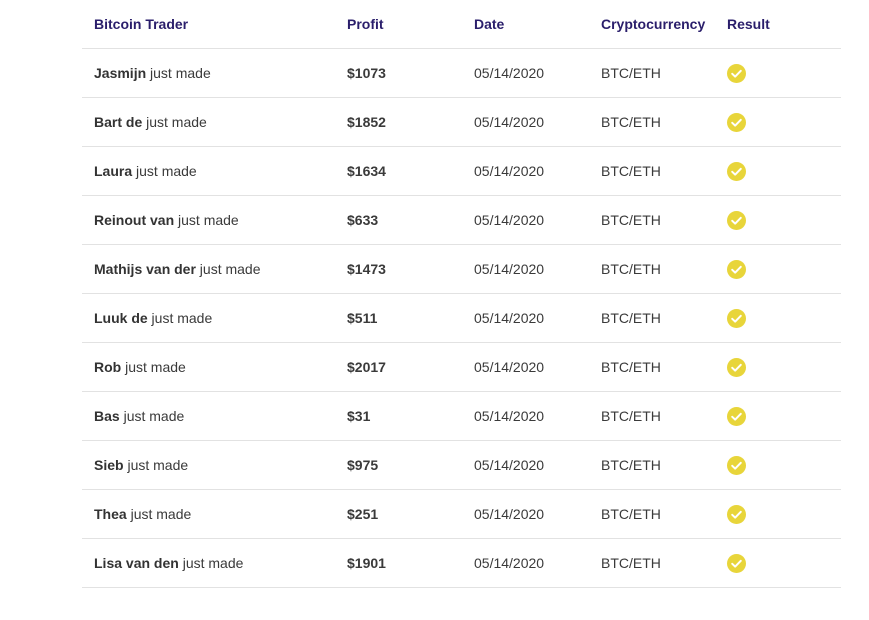  What do you see at coordinates (398, 269) in the screenshot?
I see `profit-cell: $1473` at bounding box center [398, 269].